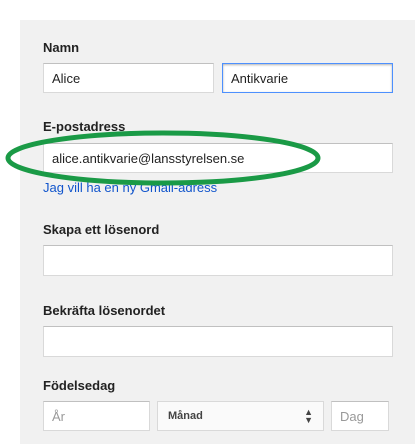 Image resolution: width=415 pixels, height=444 pixels. I want to click on last-name-value: Antikvarie, so click(260, 78).